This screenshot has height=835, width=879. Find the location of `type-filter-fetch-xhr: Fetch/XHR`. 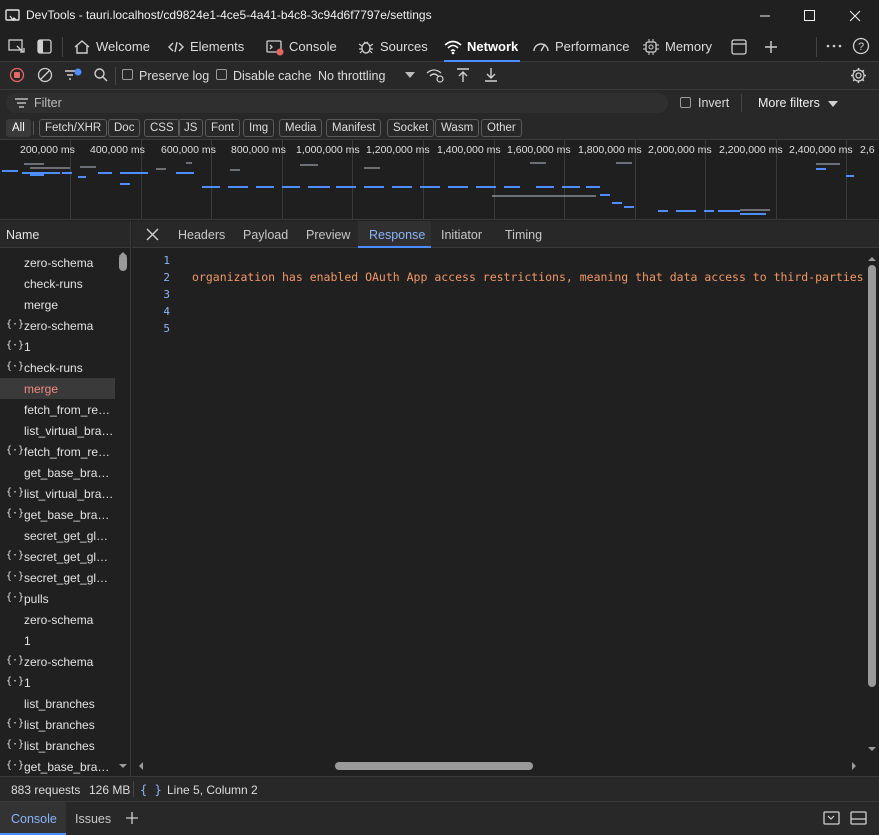

type-filter-fetch-xhr: Fetch/XHR is located at coordinates (73, 128).